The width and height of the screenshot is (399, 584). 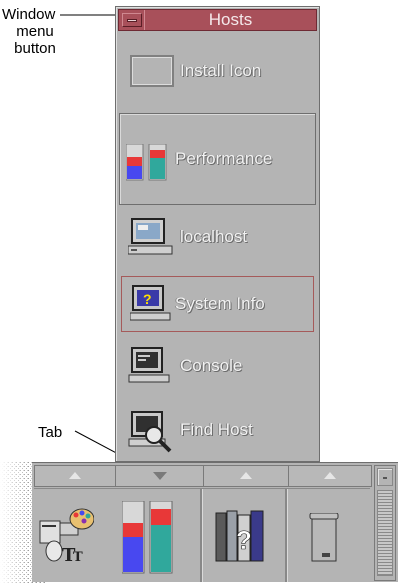 What do you see at coordinates (149, 365) in the screenshot?
I see `console-terminal-icon` at bounding box center [149, 365].